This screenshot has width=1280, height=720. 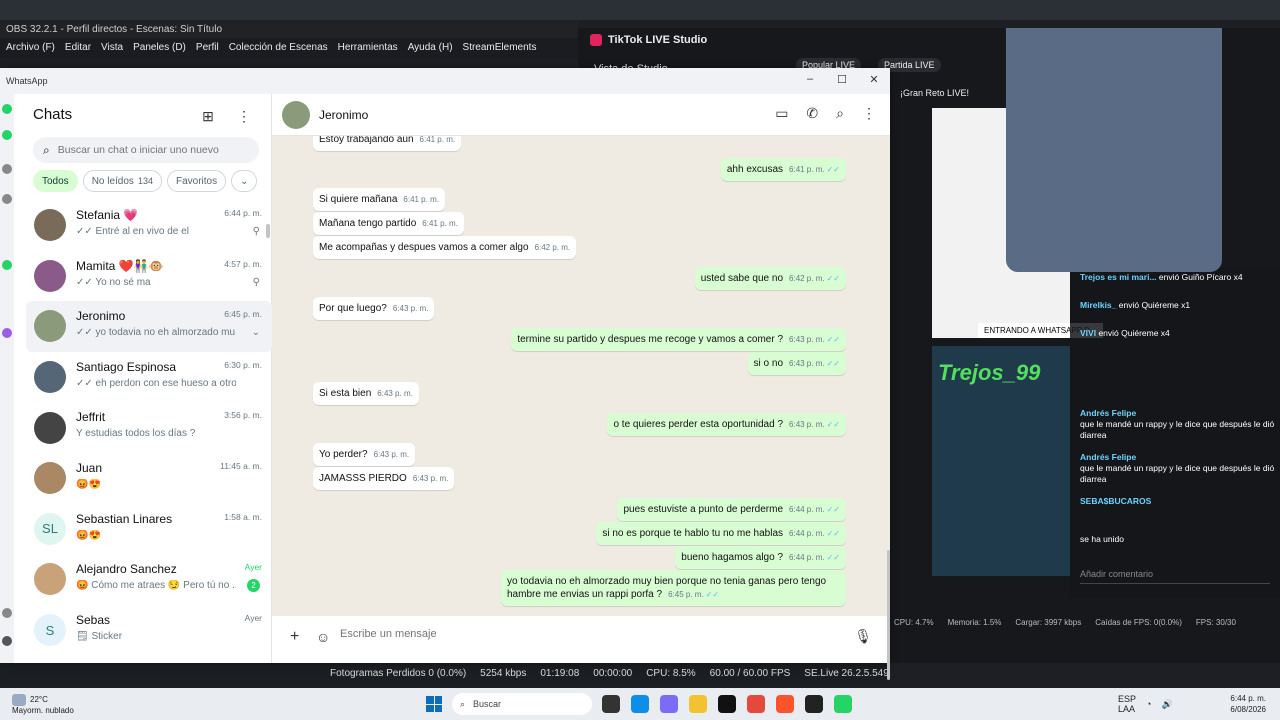 What do you see at coordinates (208, 116) in the screenshot?
I see `new-chat-icon: ⊞` at bounding box center [208, 116].